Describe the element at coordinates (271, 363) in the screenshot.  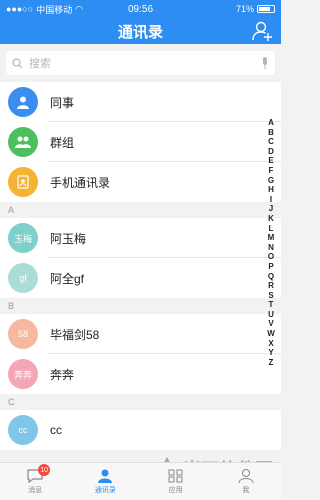
I see `index-letter-z: Z` at that location.